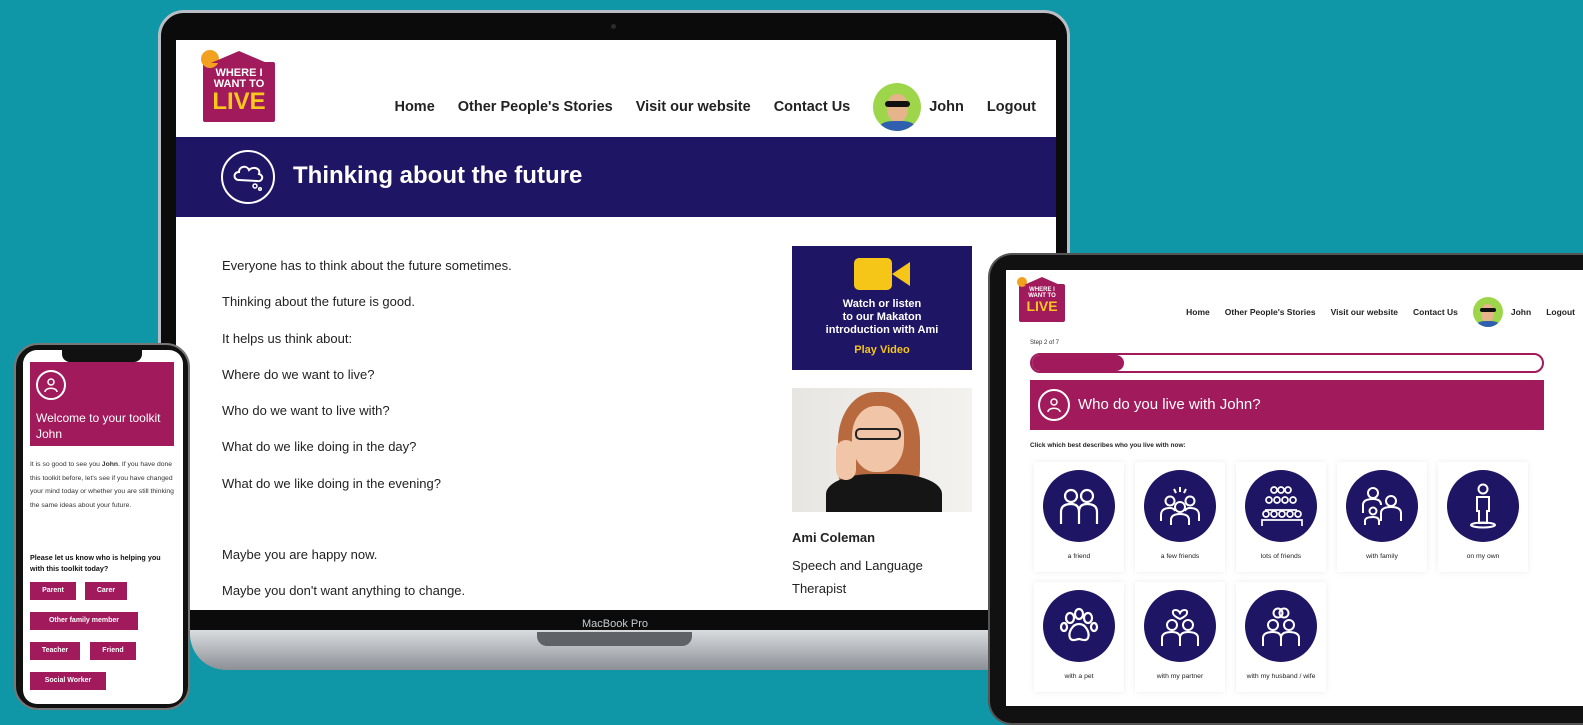 The width and height of the screenshot is (1583, 725). What do you see at coordinates (1045, 343) in the screenshot?
I see `step-indicator: Step 2 of 7` at bounding box center [1045, 343].